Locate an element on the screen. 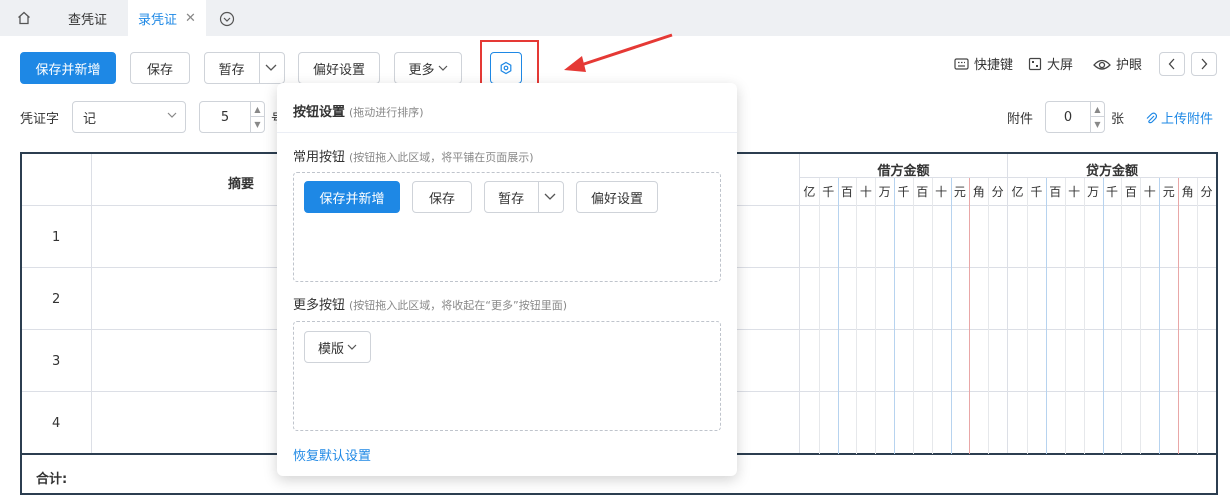 The height and width of the screenshot is (502, 1230). prev-button is located at coordinates (1172, 64).